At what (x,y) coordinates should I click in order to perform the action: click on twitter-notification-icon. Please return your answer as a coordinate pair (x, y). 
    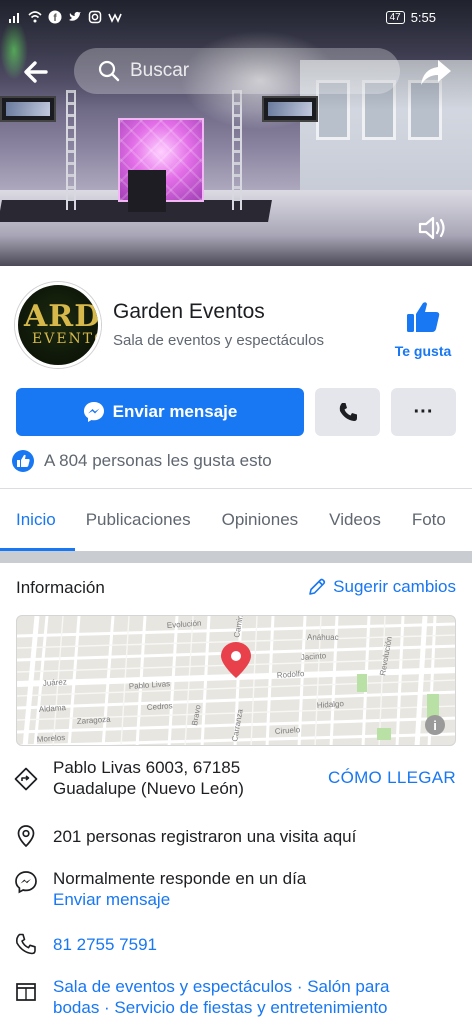
    Looking at the image, I should click on (75, 17).